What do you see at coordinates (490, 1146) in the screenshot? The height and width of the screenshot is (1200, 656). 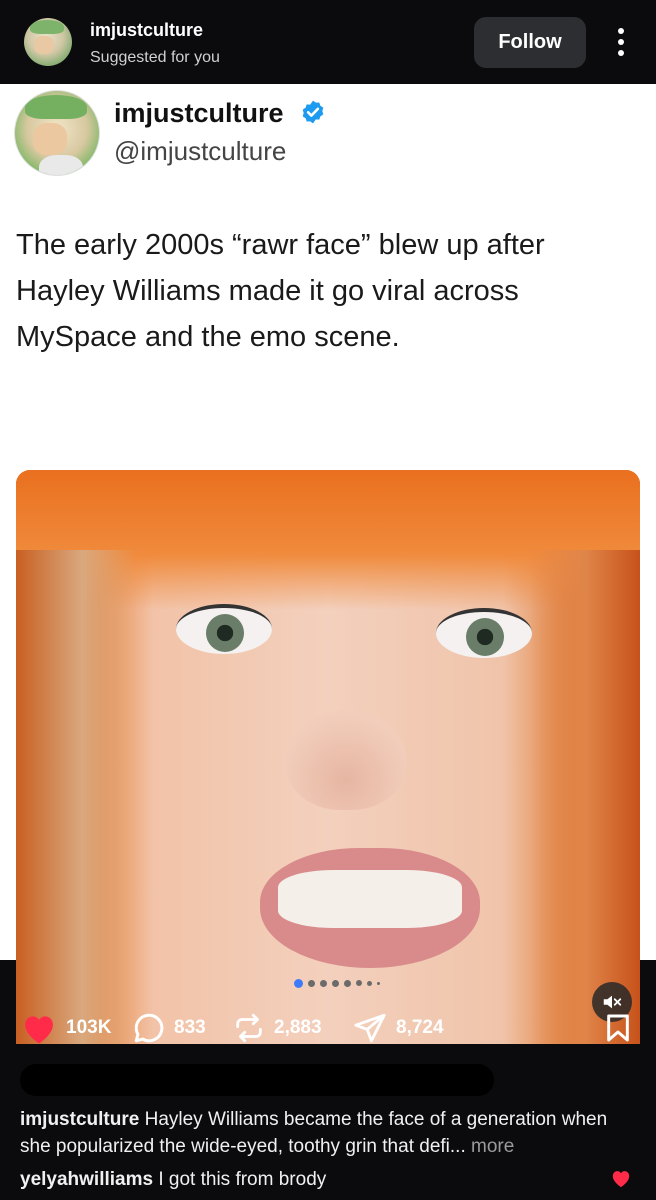 I see `more-link: more` at bounding box center [490, 1146].